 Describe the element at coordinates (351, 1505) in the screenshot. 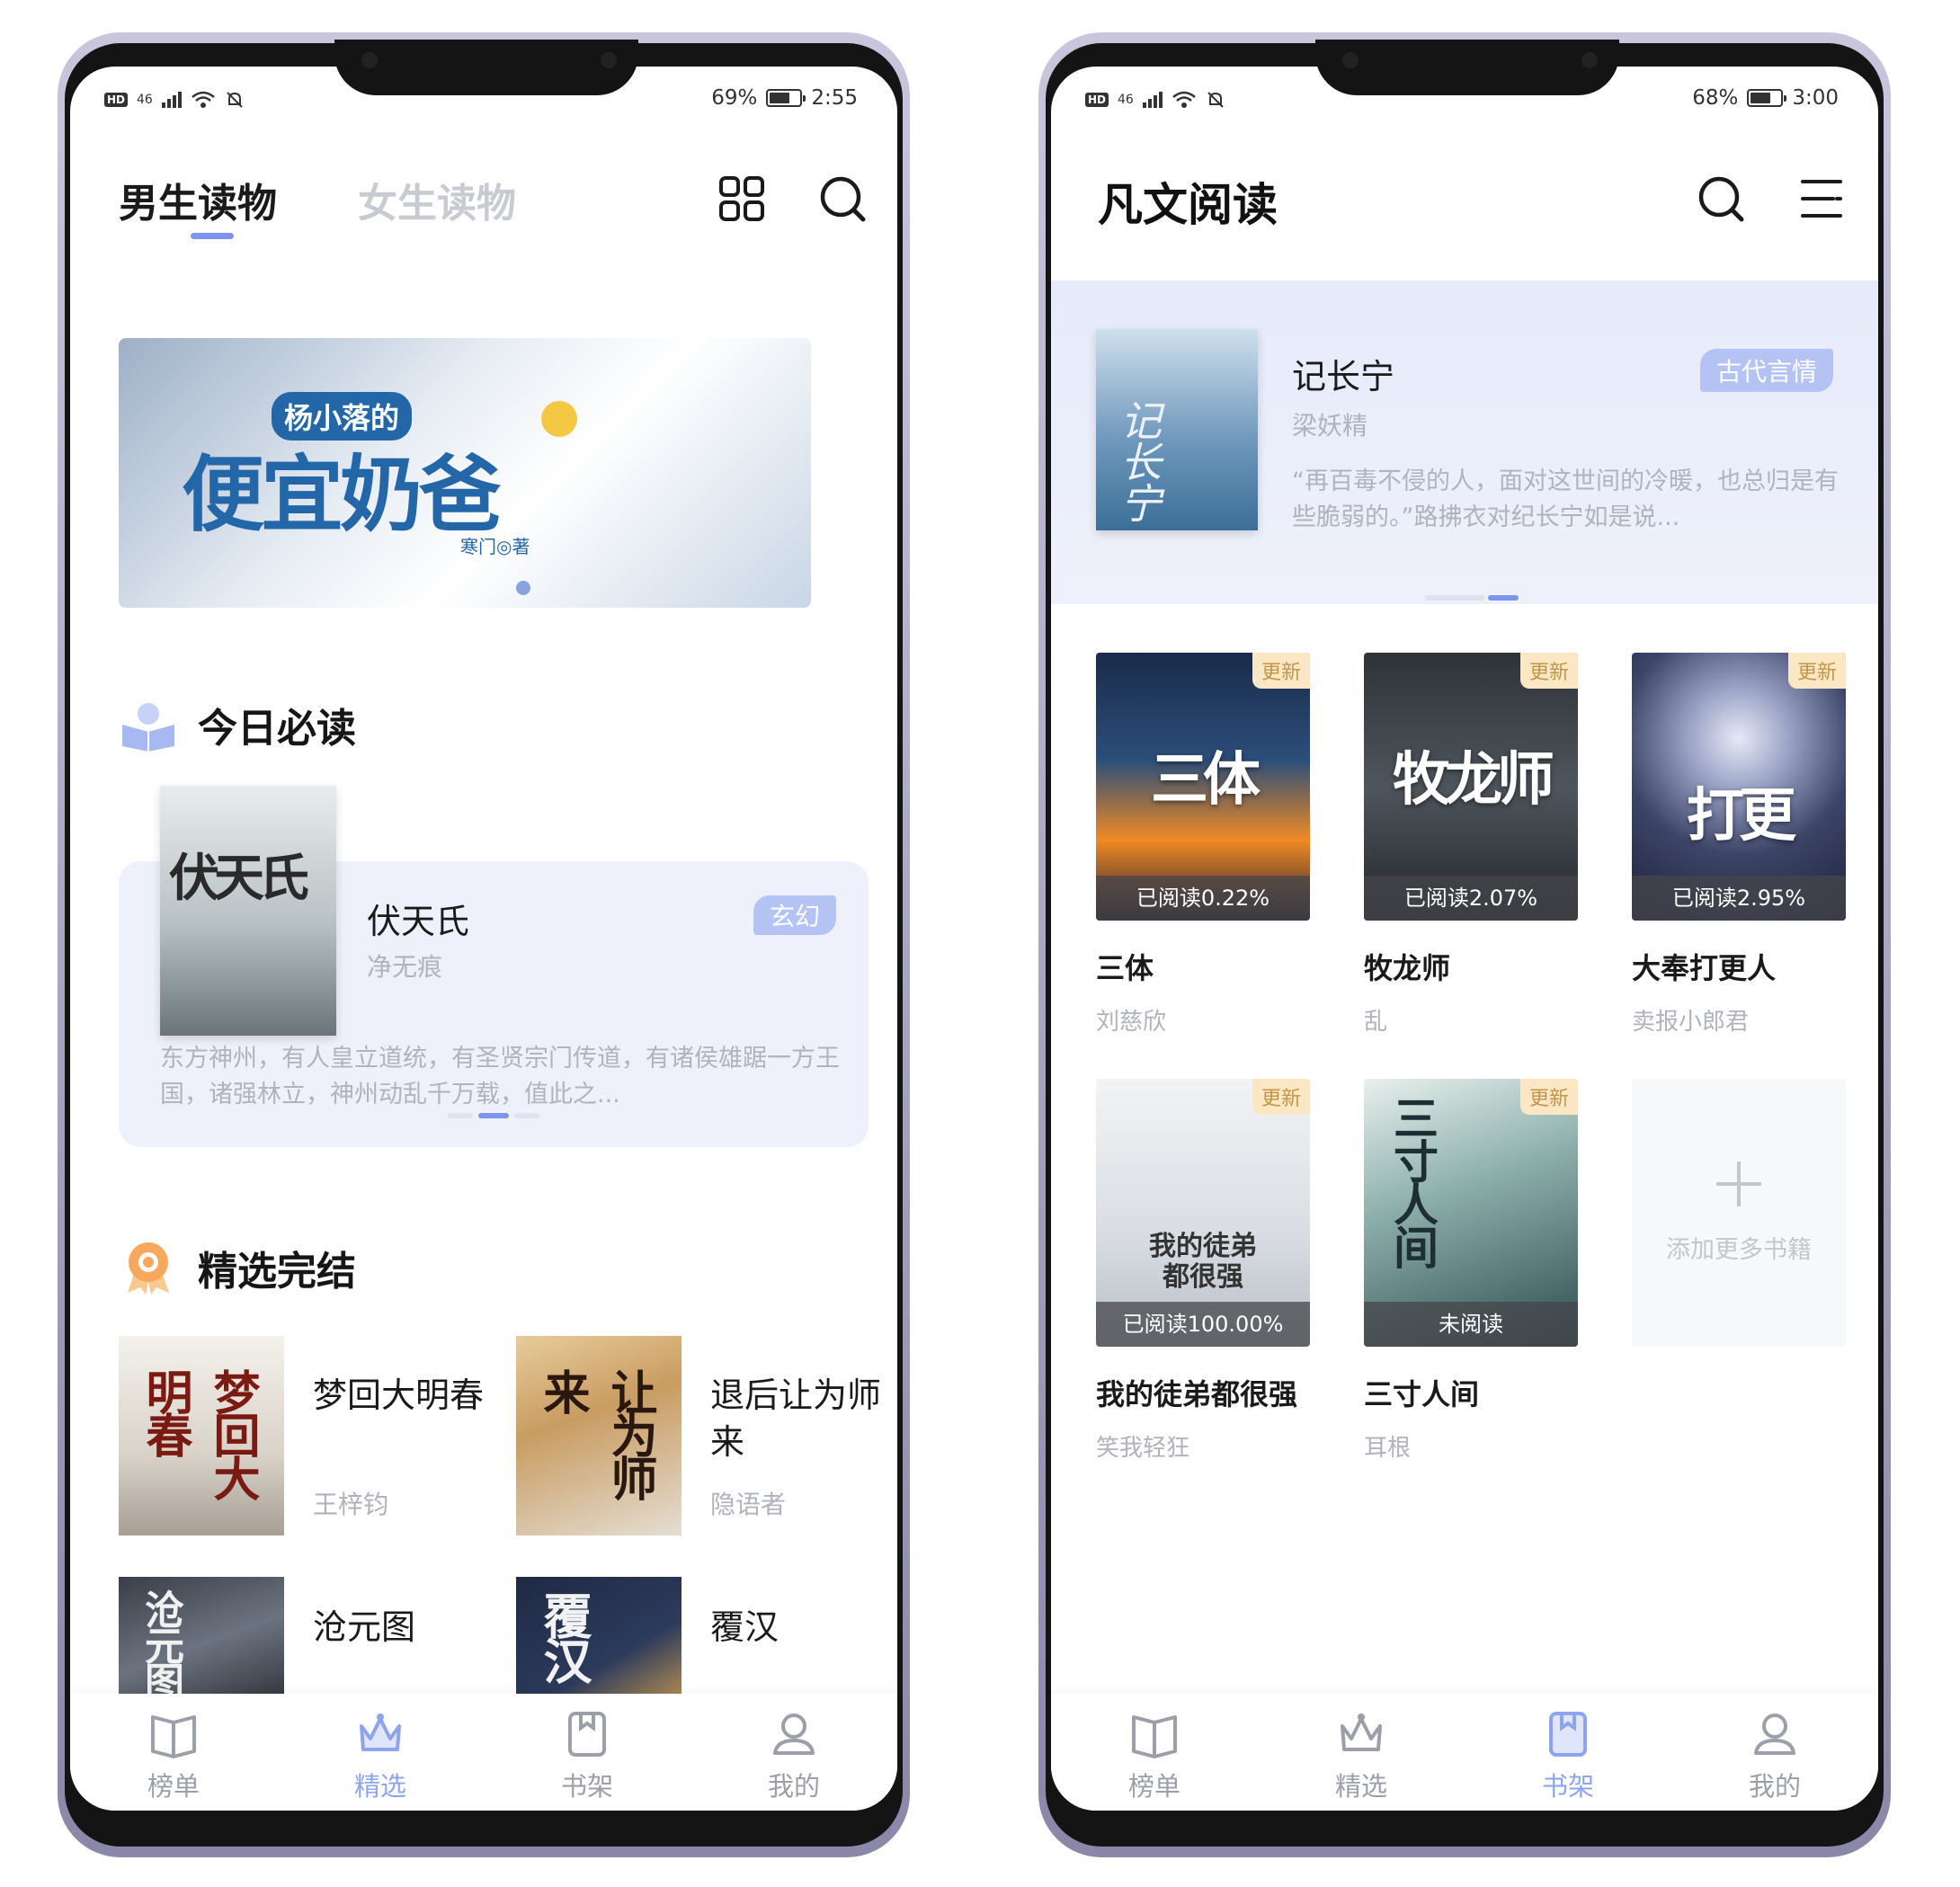

I see `book-author: 王梓钧` at that location.